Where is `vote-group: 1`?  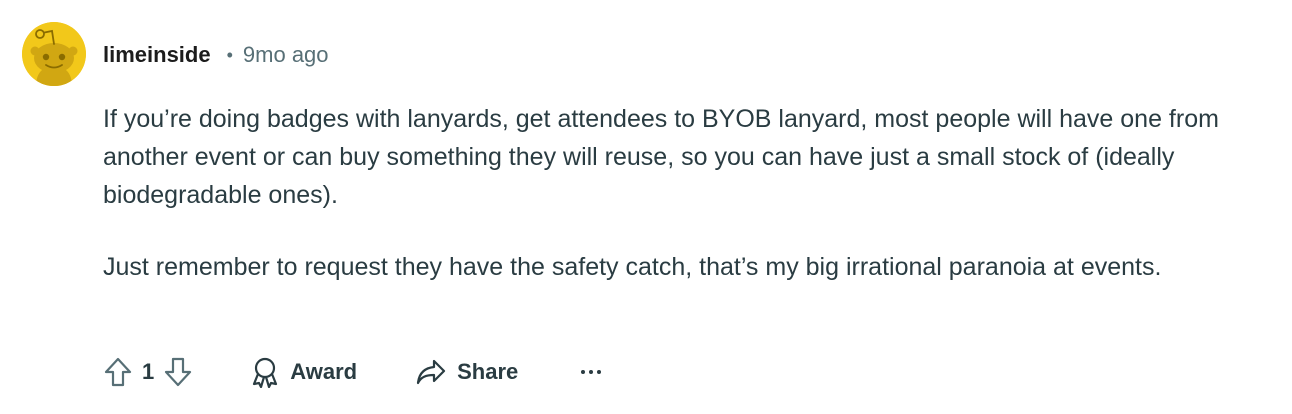
vote-group: 1 is located at coordinates (148, 372).